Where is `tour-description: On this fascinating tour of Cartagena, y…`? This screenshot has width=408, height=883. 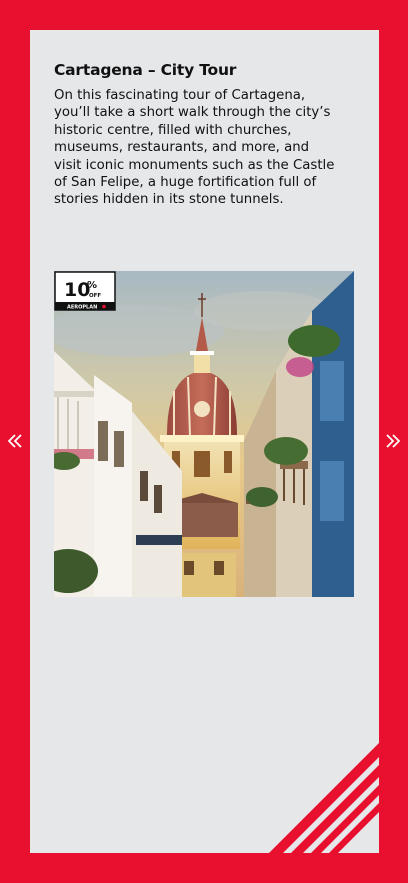 tour-description: On this fascinating tour of Cartagena, y… is located at coordinates (194, 148).